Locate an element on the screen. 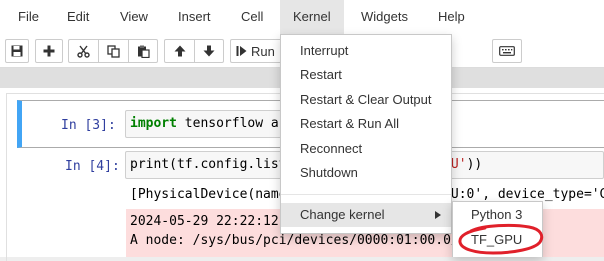 The width and height of the screenshot is (604, 261). plus-icon is located at coordinates (49, 51).